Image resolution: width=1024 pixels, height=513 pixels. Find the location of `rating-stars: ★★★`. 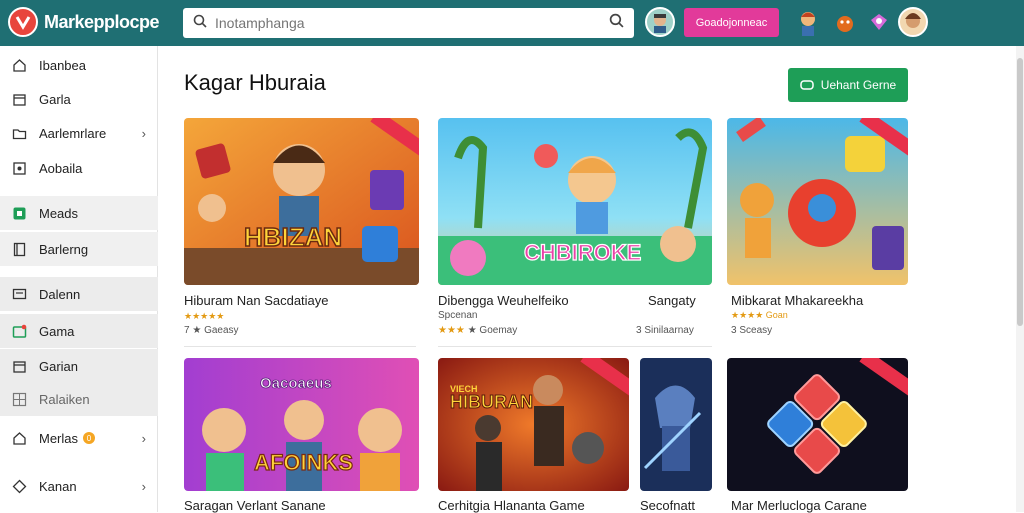

rating-stars: ★★★ is located at coordinates (451, 330).